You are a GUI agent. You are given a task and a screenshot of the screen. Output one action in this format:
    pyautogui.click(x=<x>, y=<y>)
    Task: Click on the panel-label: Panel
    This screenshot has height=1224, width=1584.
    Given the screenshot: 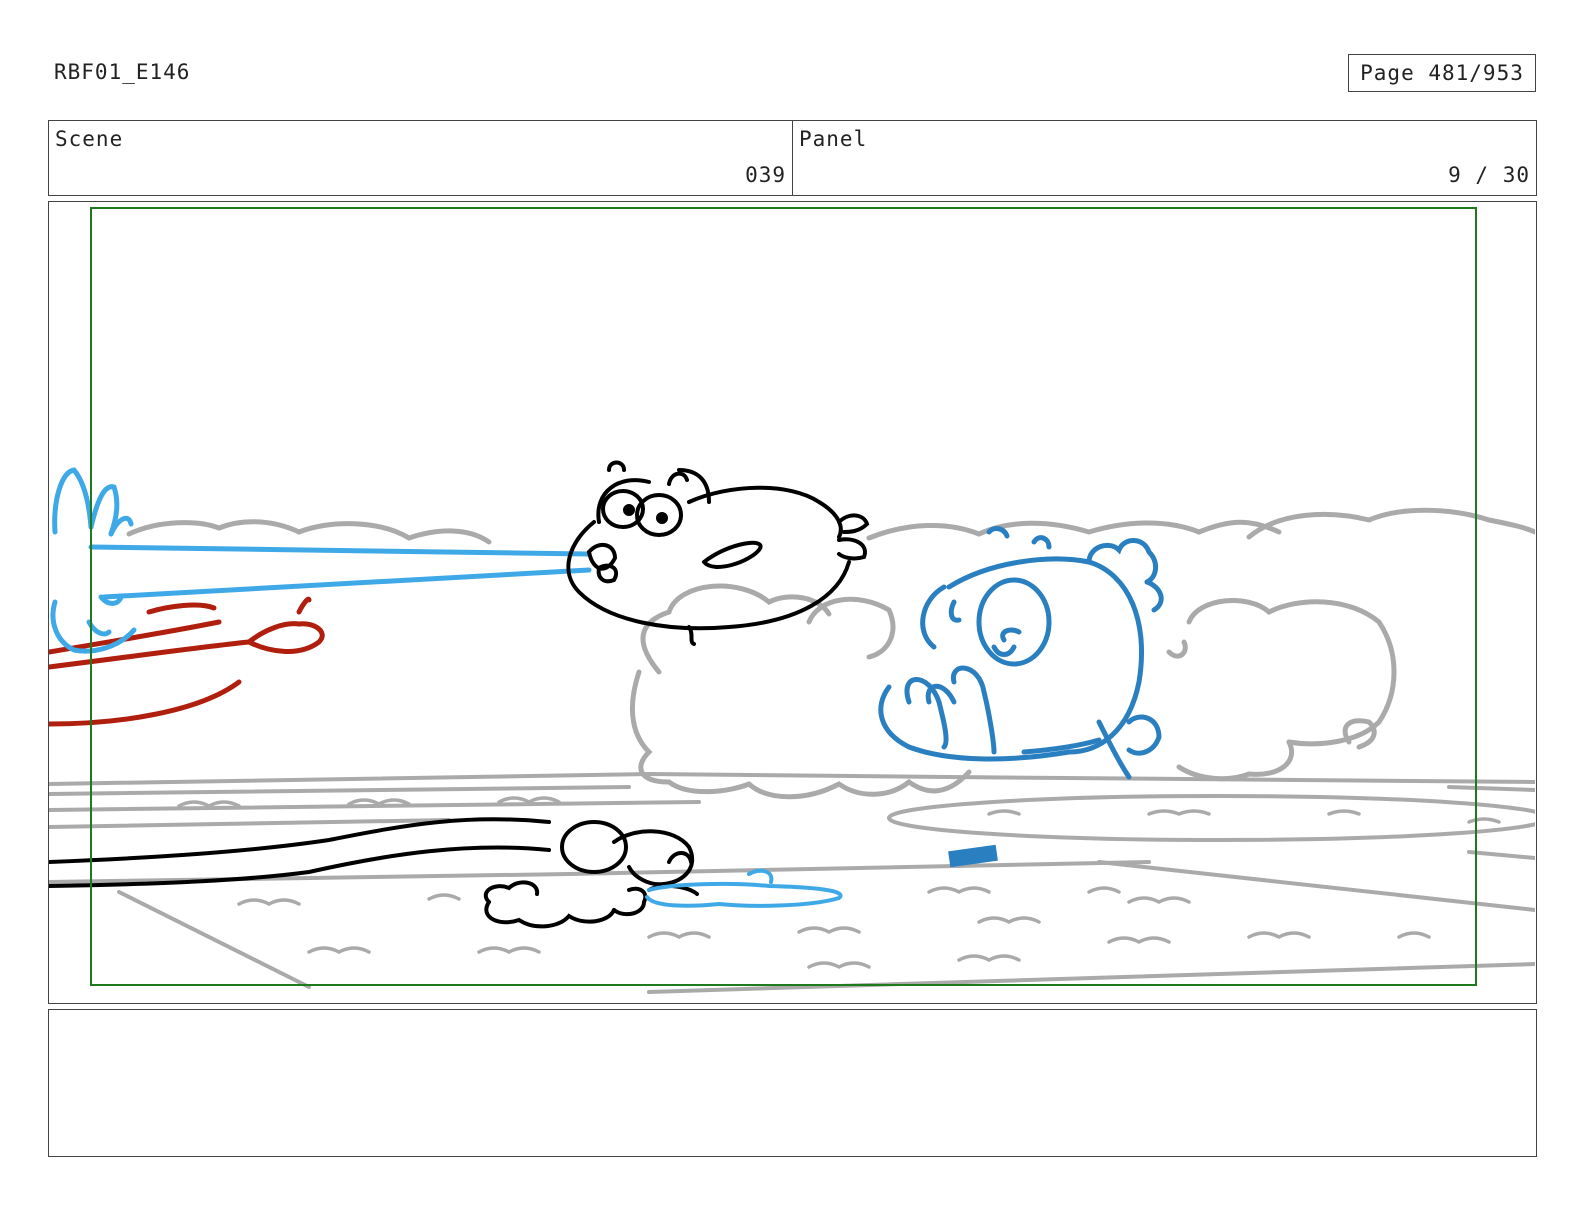 What is the action you would take?
    pyautogui.click(x=833, y=139)
    